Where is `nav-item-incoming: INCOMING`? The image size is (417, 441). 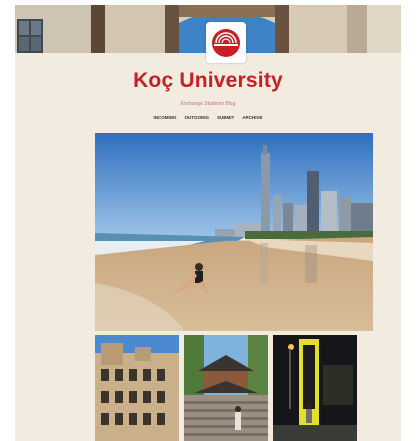
nav-item-incoming: INCOMING is located at coordinates (164, 117).